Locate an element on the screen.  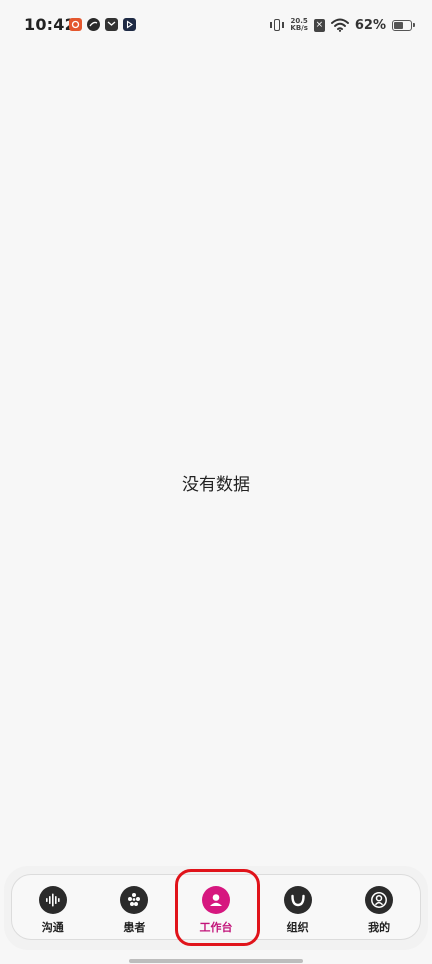
profile-icon is located at coordinates (379, 900).